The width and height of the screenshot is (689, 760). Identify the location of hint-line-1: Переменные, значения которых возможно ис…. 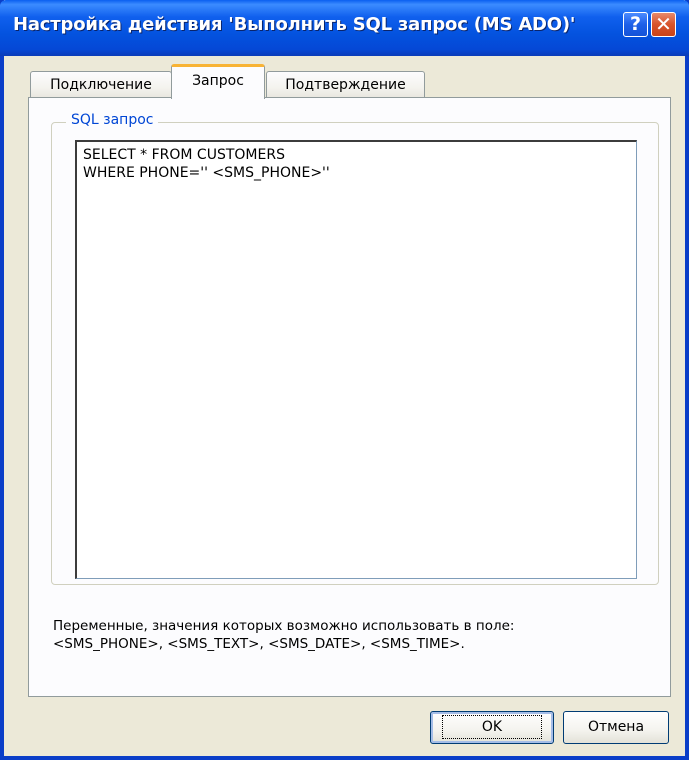
(284, 626).